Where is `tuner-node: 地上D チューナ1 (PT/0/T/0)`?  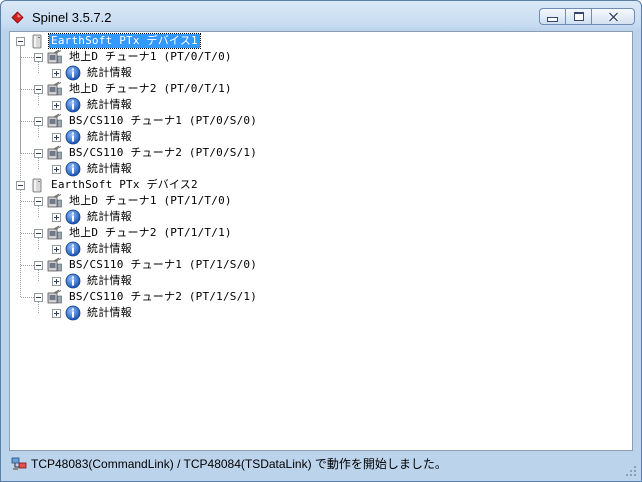
tuner-node: 地上D チューナ1 (PT/0/T/0) is located at coordinates (134, 57).